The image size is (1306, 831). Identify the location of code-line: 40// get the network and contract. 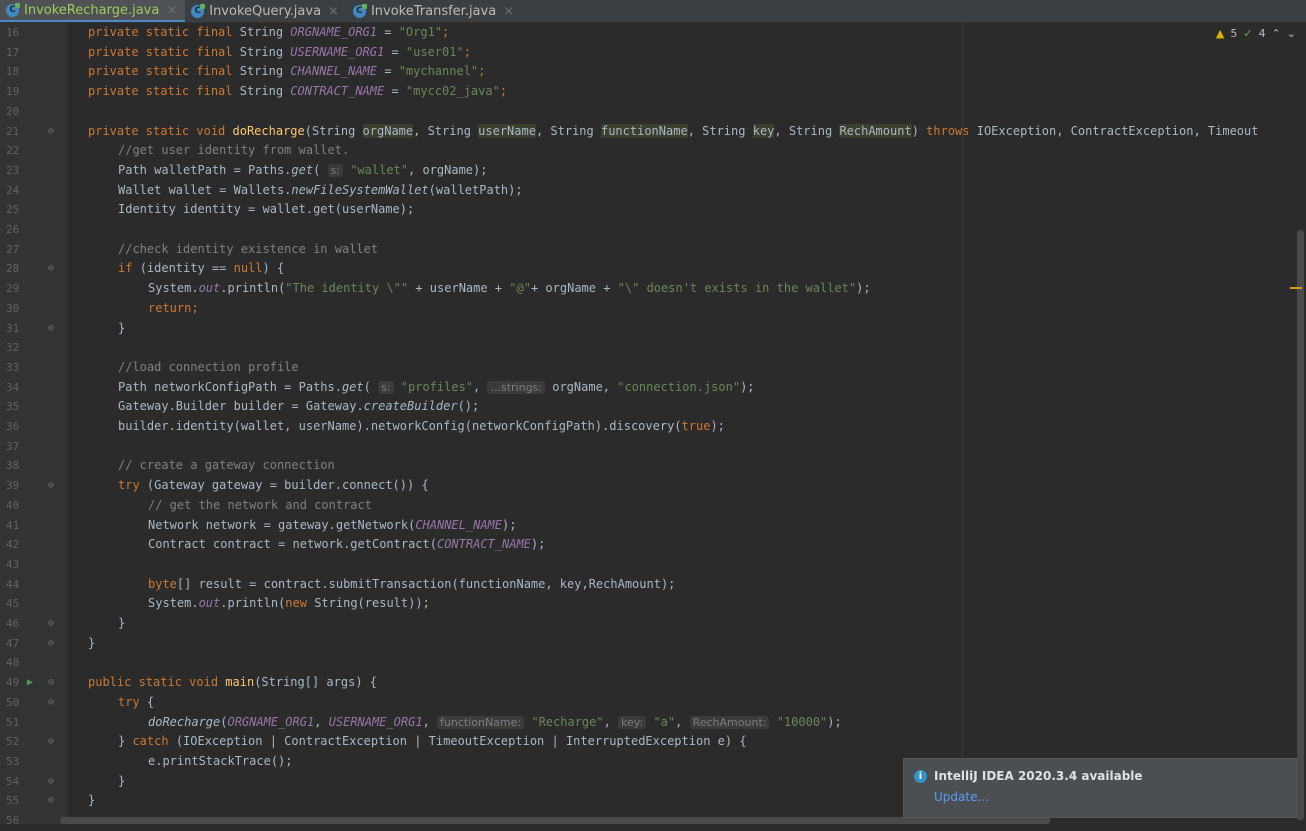
(189, 504).